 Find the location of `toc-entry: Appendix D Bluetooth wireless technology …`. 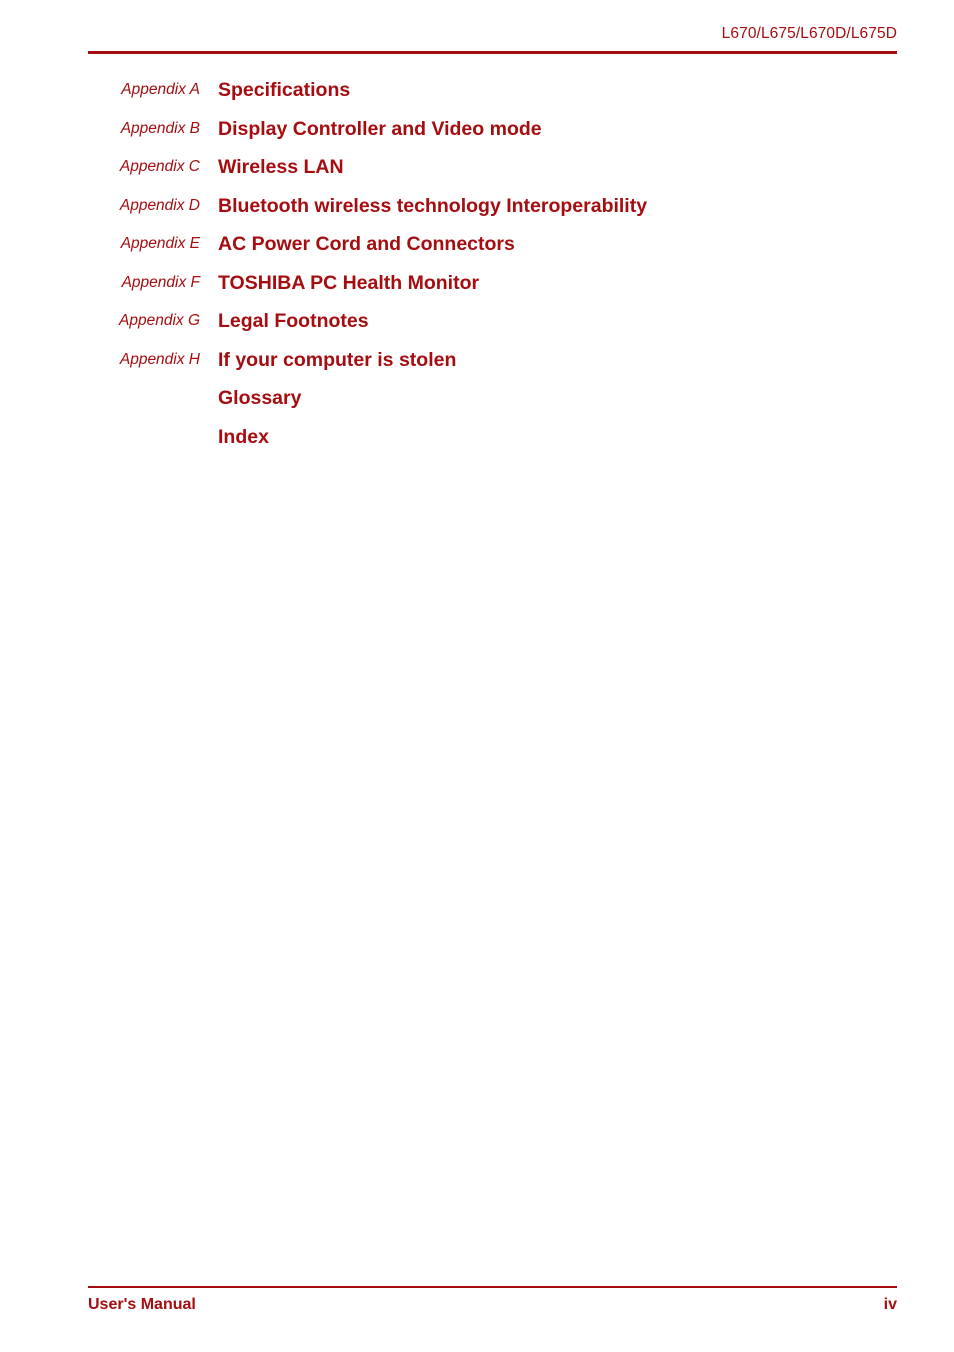

toc-entry: Appendix D Bluetooth wireless technology … is located at coordinates (477, 212).